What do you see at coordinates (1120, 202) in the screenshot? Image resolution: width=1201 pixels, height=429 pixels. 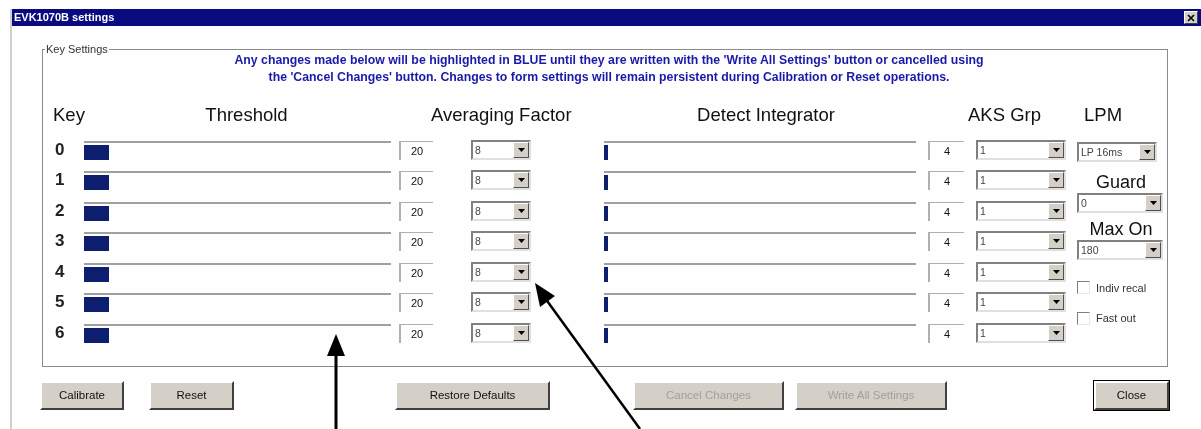 I see `dropdown: 0` at bounding box center [1120, 202].